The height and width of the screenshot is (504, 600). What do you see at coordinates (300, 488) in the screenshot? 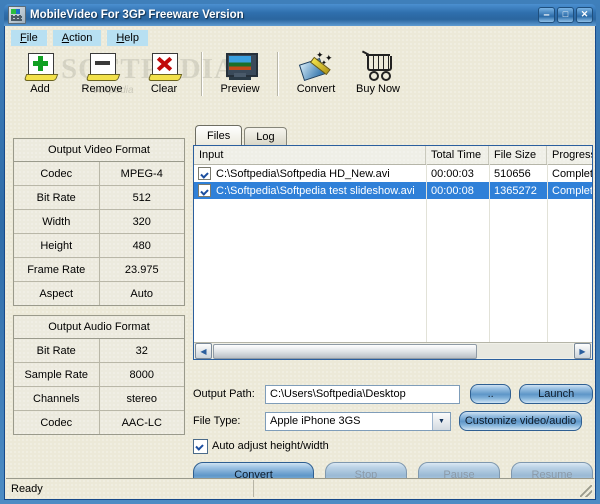
I see `status-bar: Ready` at bounding box center [300, 488].